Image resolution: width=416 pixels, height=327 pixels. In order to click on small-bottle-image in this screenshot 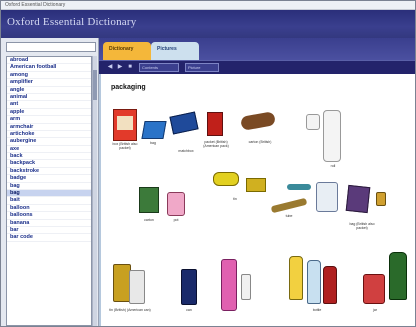, I will do `click(381, 199)`.